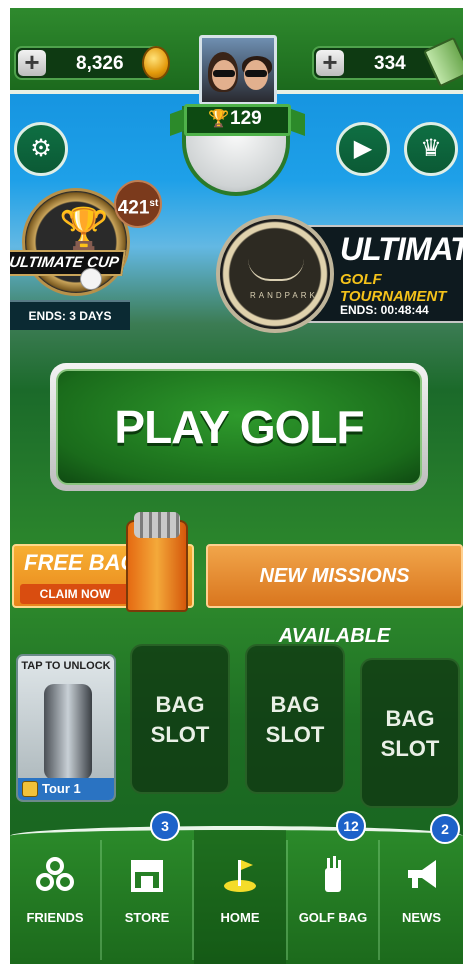 The image size is (463, 964). Describe the element at coordinates (284, 295) in the screenshot. I see `randpark-label: RANDPARK` at that location.